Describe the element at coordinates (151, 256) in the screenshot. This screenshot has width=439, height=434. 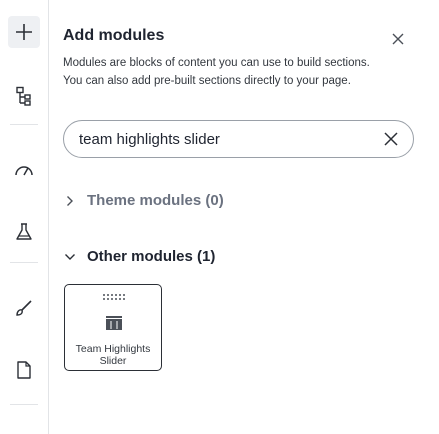
I see `other-modules-label: Other modules (1)` at that location.